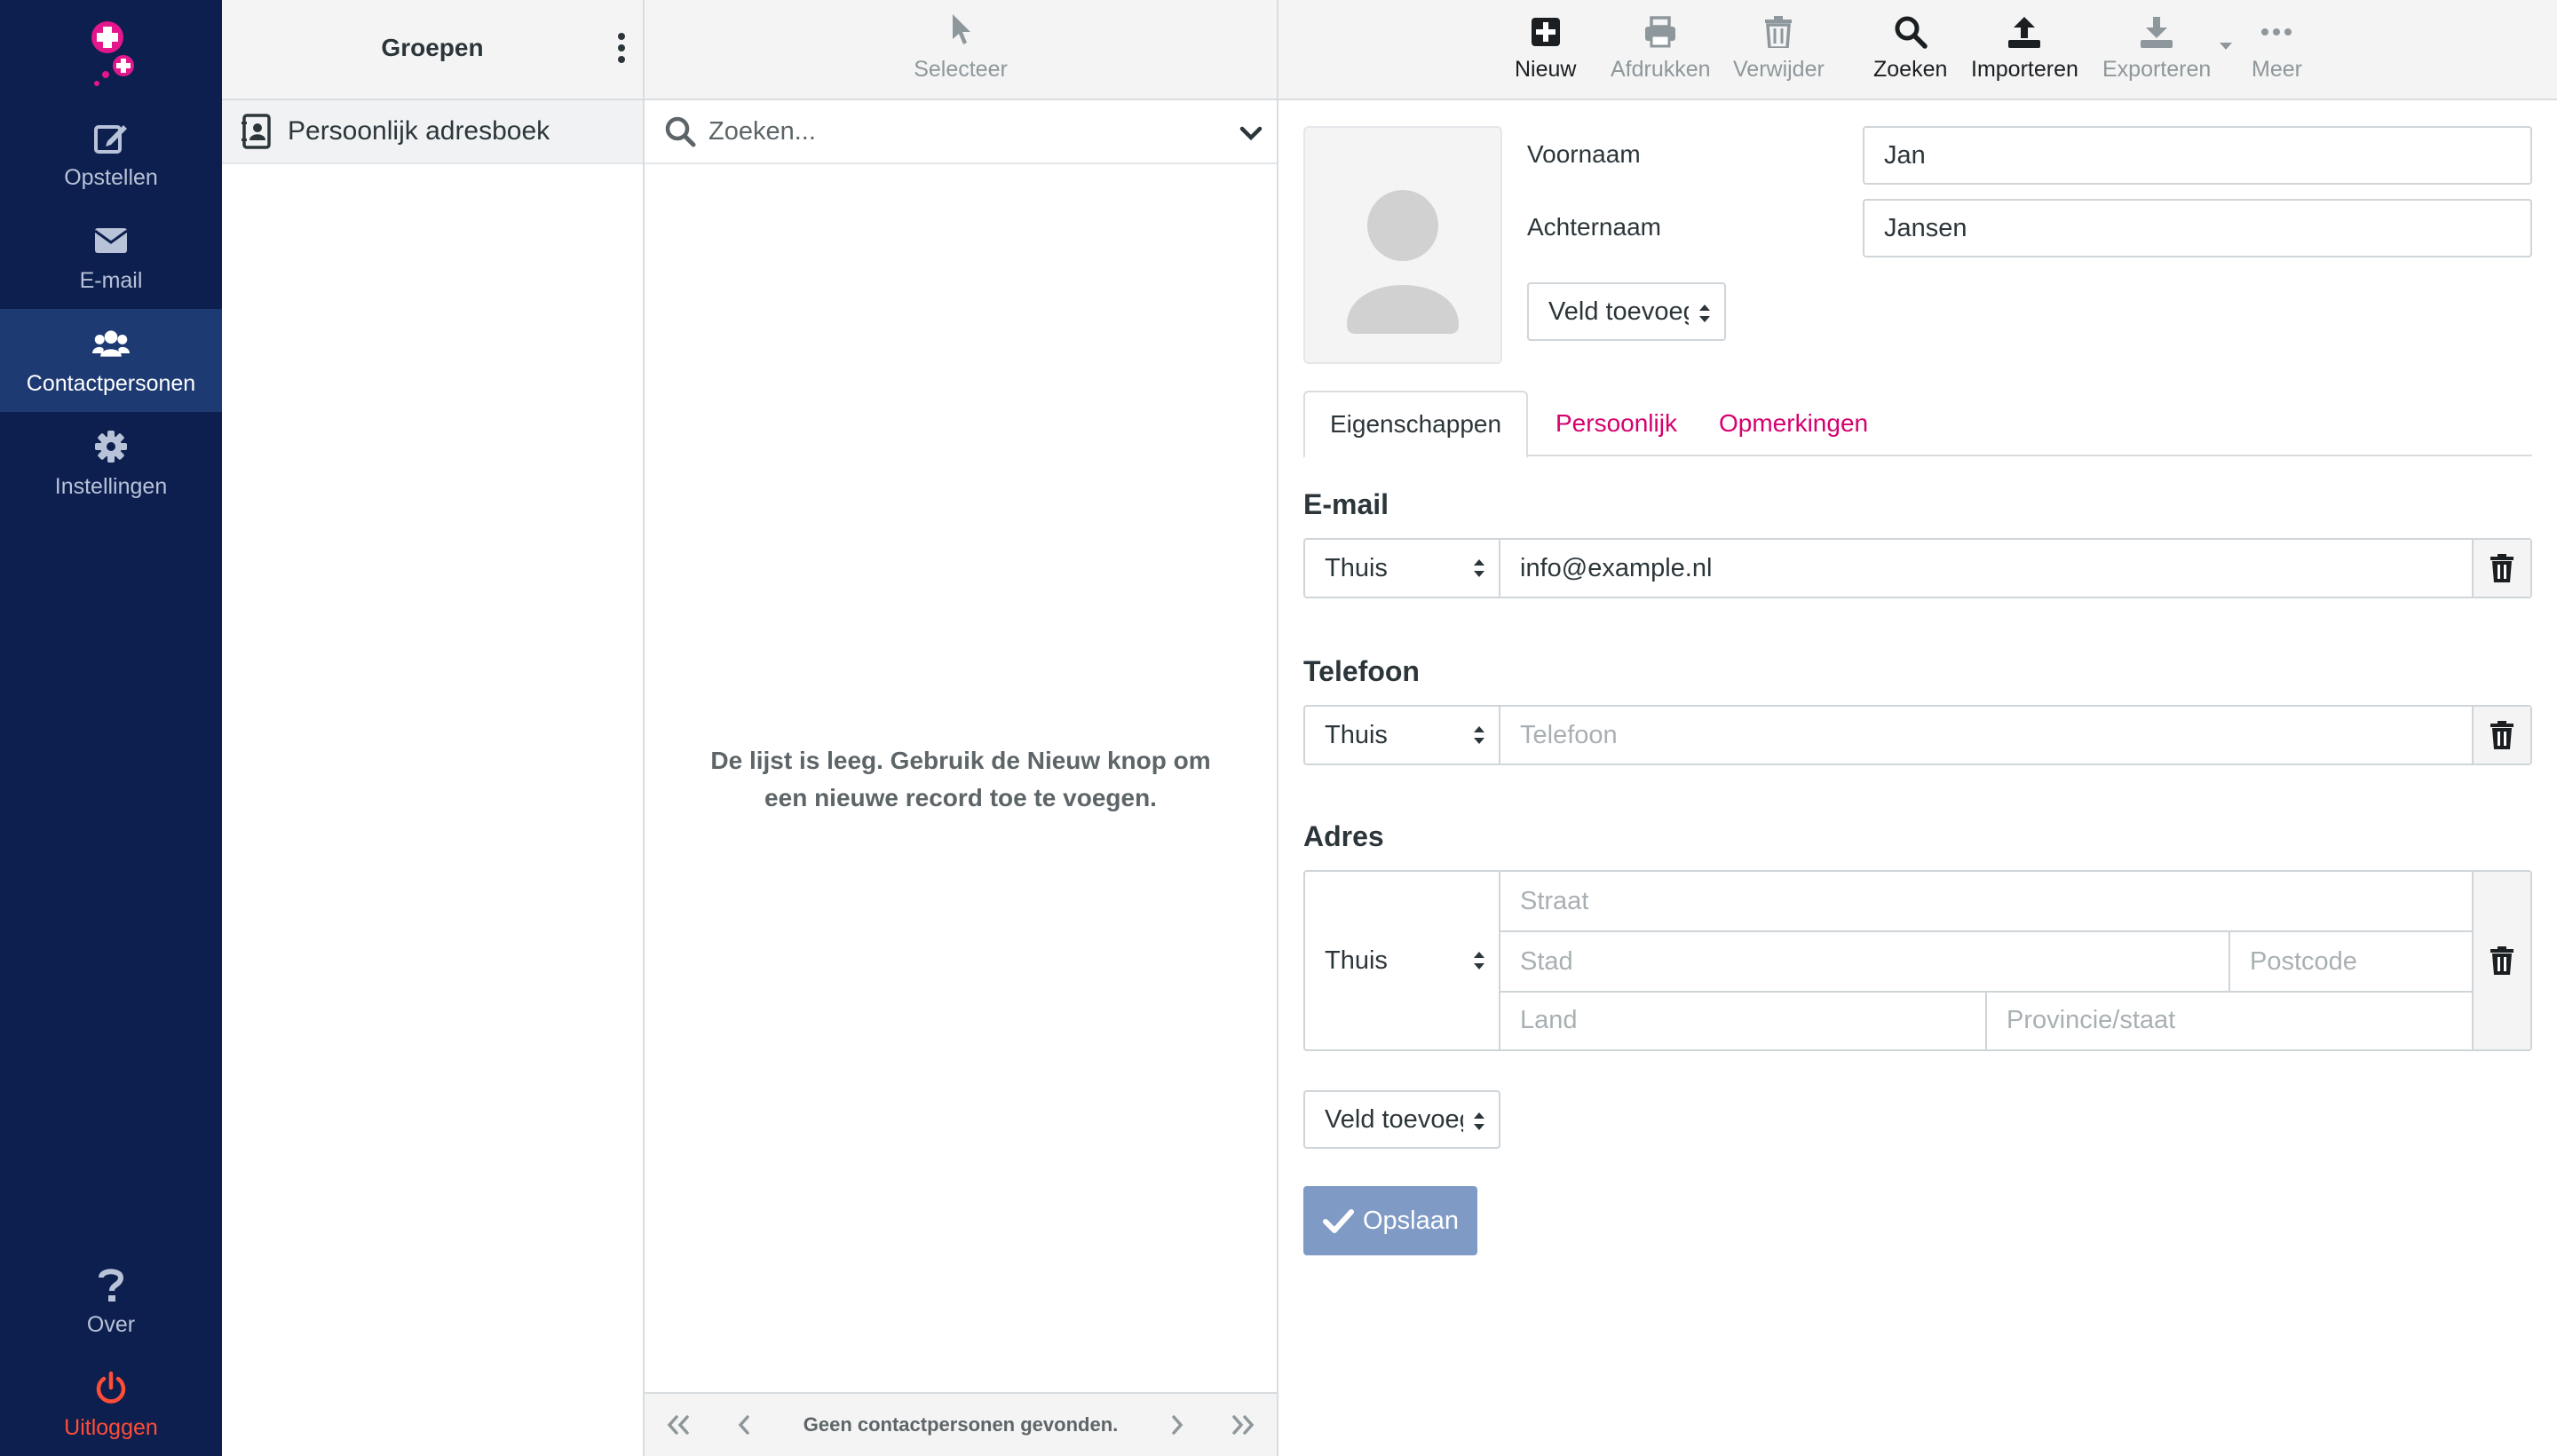 The image size is (2557, 1456). I want to click on firstname-input, so click(2197, 155).